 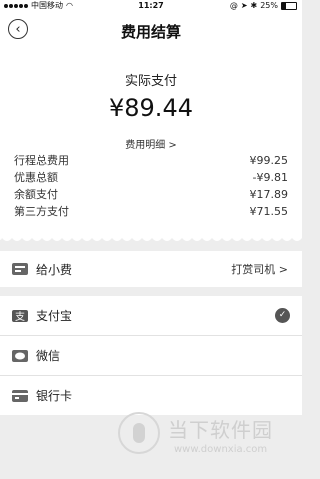 What do you see at coordinates (41, 211) in the screenshot?
I see `fee-row-label: 第三方支付` at bounding box center [41, 211].